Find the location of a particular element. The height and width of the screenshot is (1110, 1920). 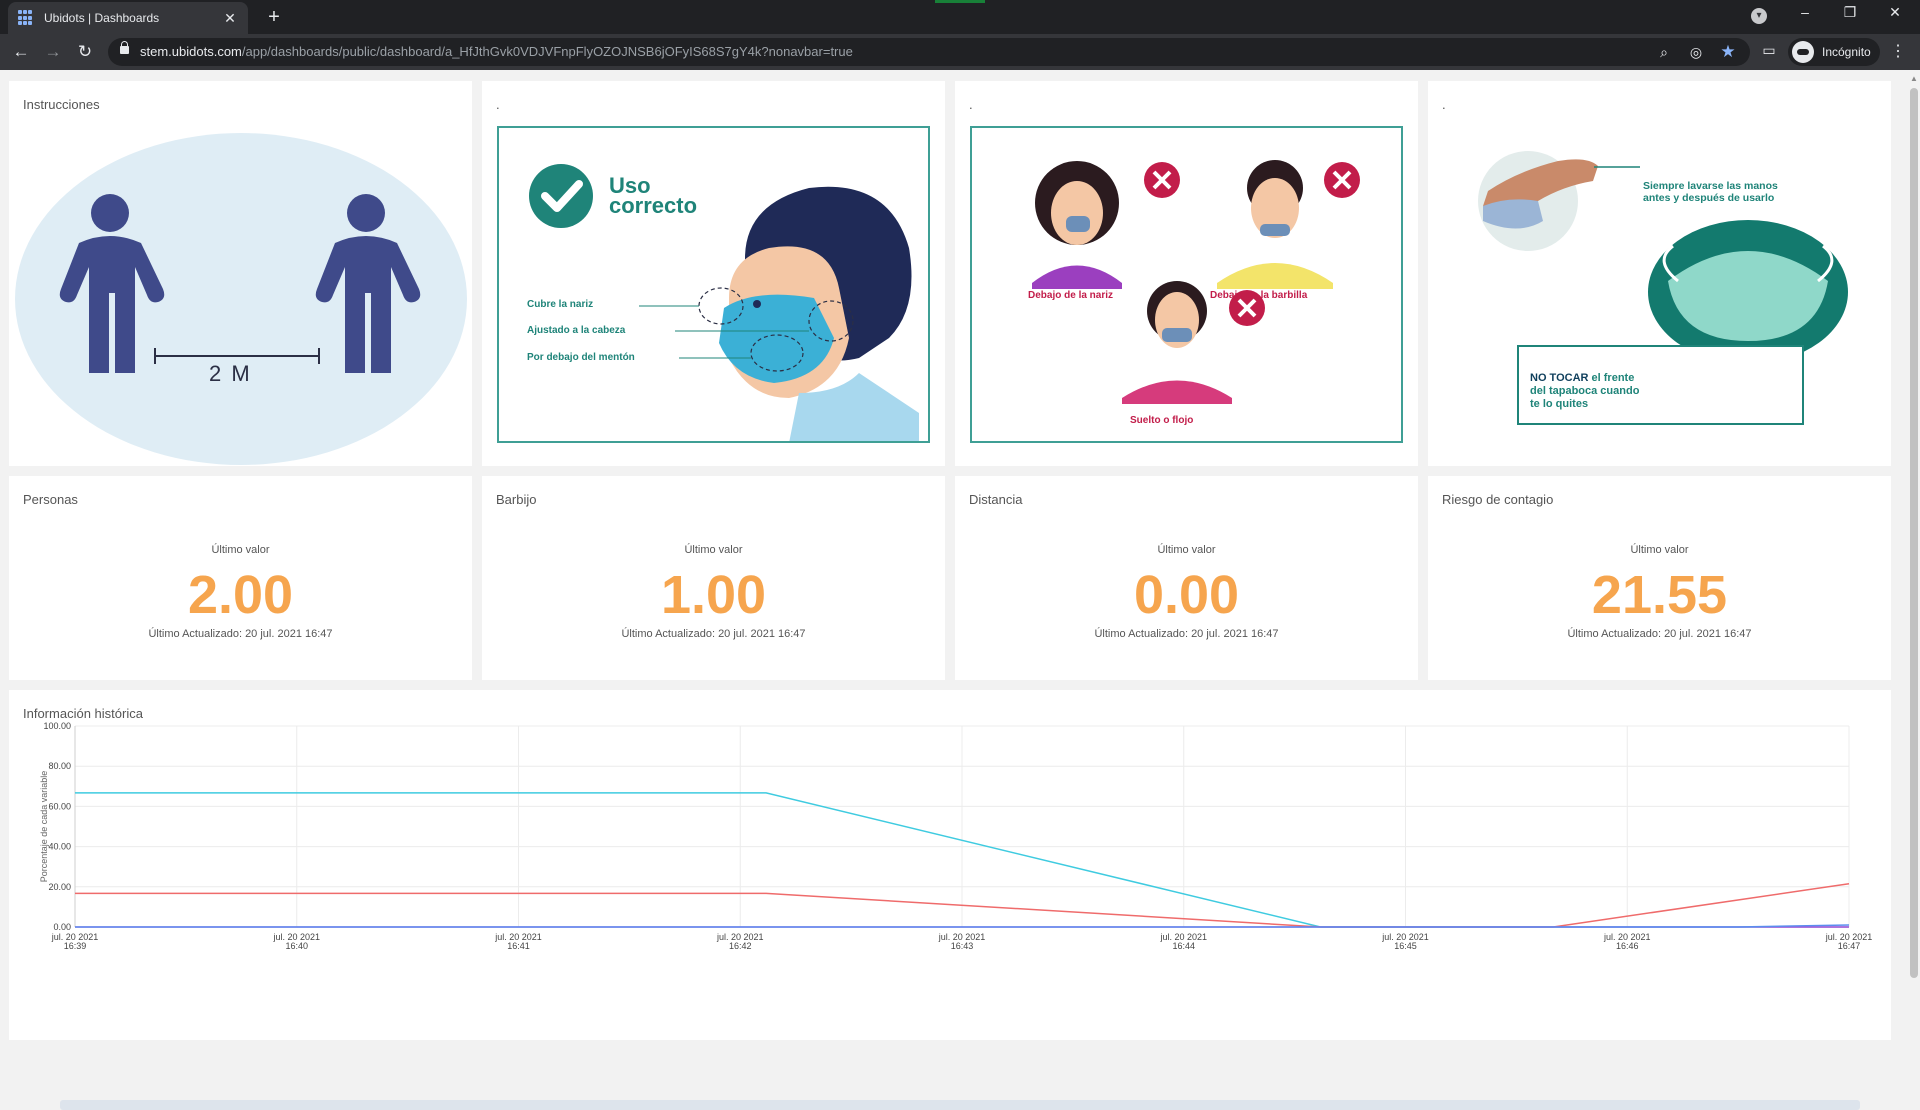

cast-icon: ▭ is located at coordinates (1769, 51).